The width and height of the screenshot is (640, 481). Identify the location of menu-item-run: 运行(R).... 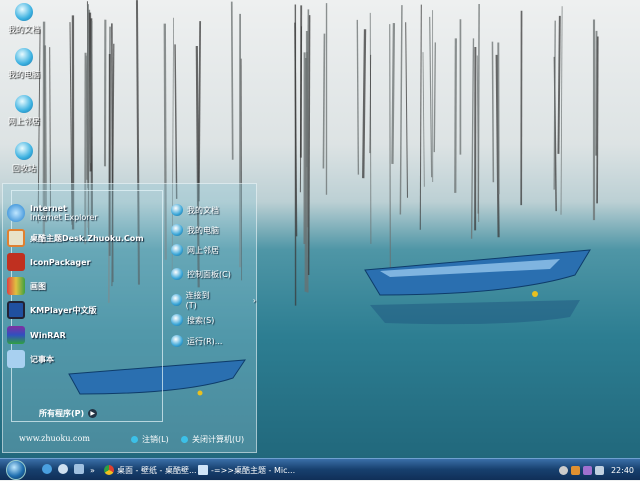
(196, 341).